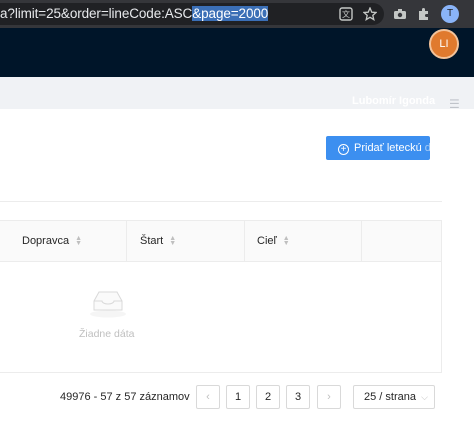  I want to click on divider, so click(221, 201).